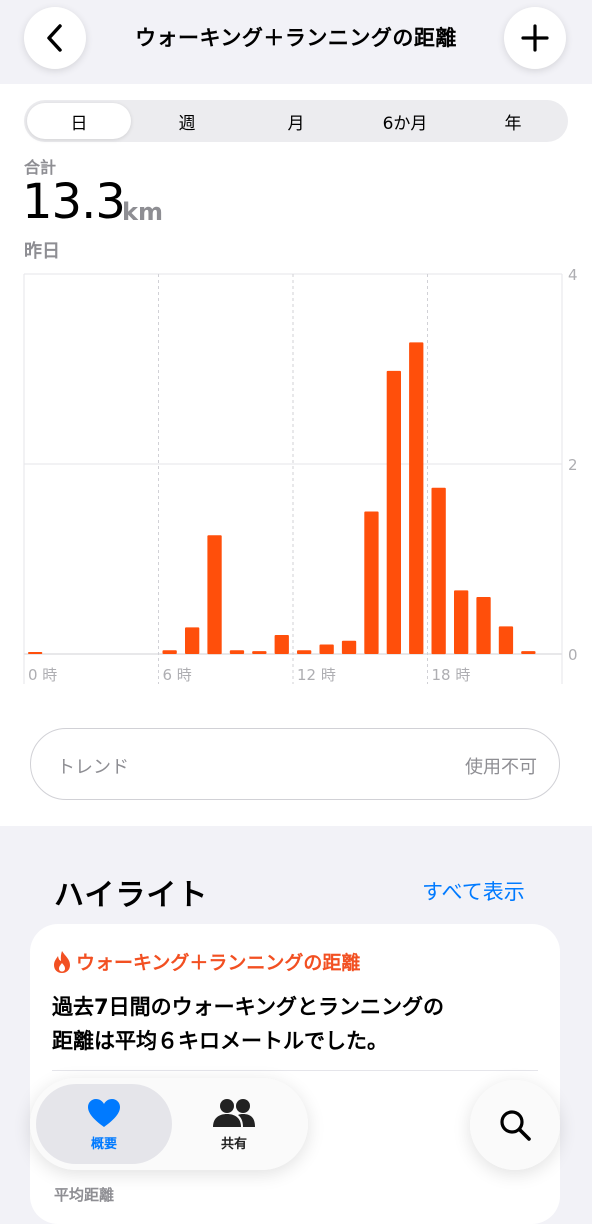  I want to click on tab-sharing: 共有, so click(234, 1124).